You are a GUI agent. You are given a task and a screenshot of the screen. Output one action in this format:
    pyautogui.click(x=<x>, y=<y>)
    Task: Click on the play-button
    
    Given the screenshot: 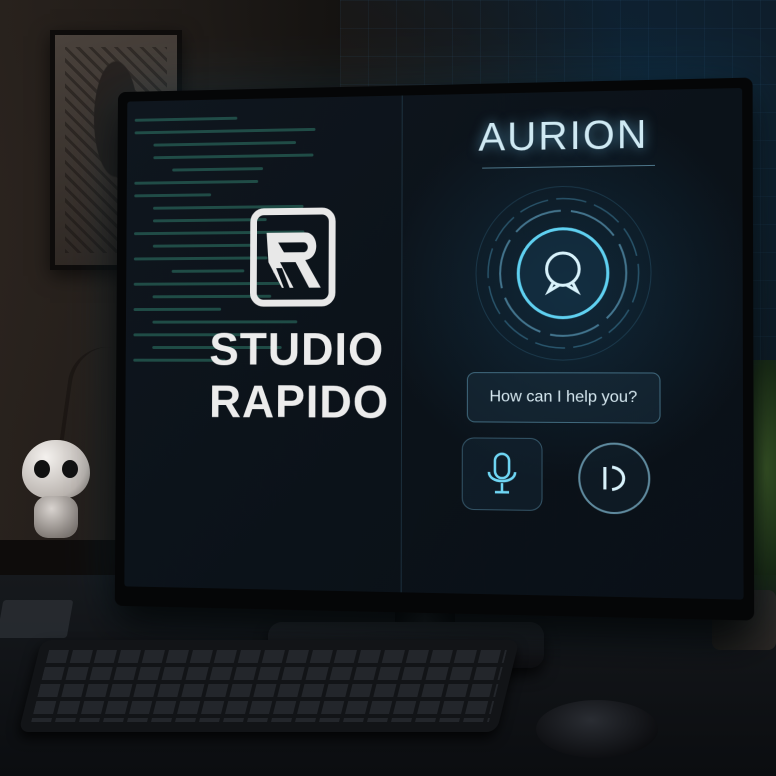 What is the action you would take?
    pyautogui.click(x=614, y=478)
    